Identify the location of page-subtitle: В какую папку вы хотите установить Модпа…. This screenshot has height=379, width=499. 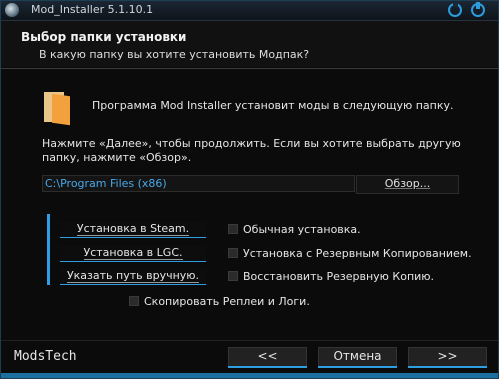
(174, 54).